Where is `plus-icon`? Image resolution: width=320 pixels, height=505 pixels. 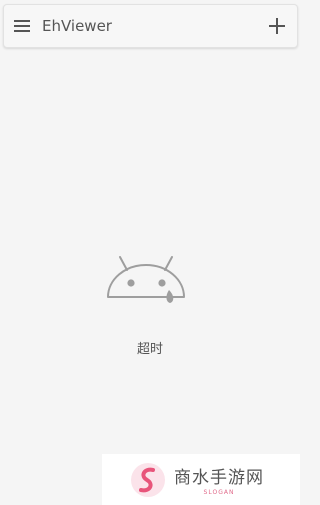
plus-icon is located at coordinates (277, 26).